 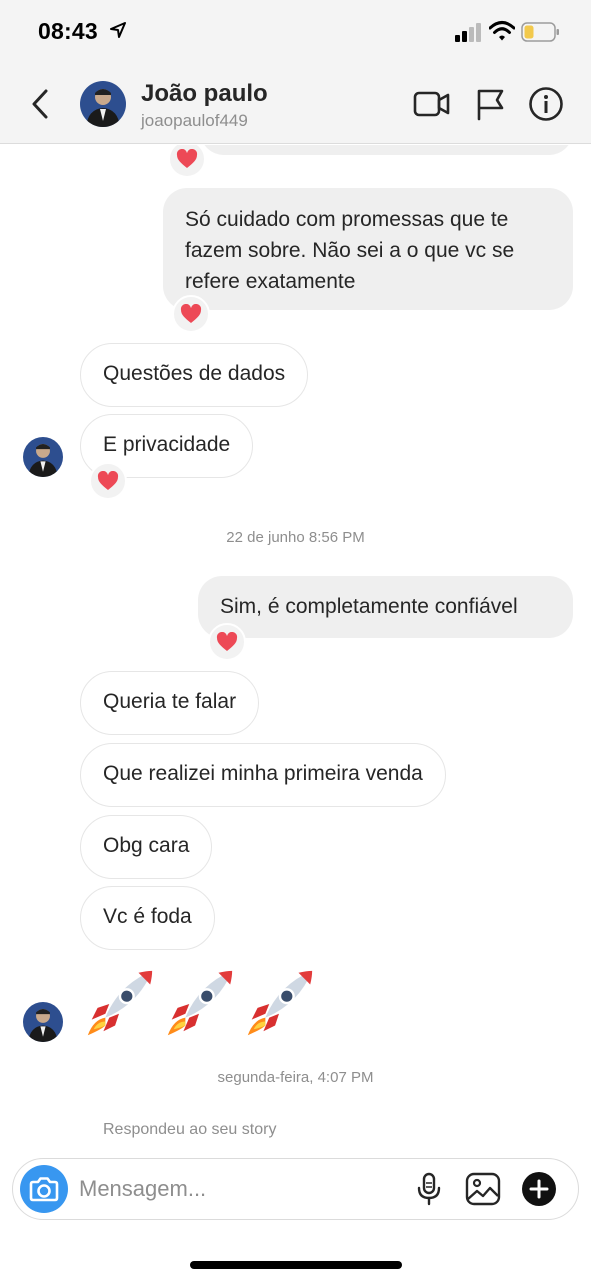 What do you see at coordinates (296, 1265) in the screenshot?
I see `home-indicator` at bounding box center [296, 1265].